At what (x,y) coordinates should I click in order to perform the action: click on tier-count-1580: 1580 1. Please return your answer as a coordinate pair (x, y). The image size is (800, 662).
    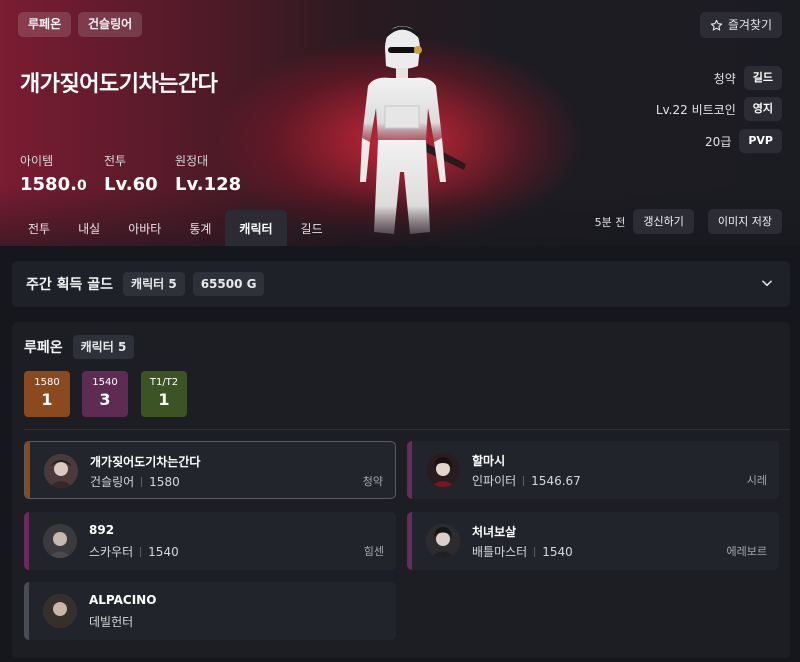
    Looking at the image, I should click on (47, 394).